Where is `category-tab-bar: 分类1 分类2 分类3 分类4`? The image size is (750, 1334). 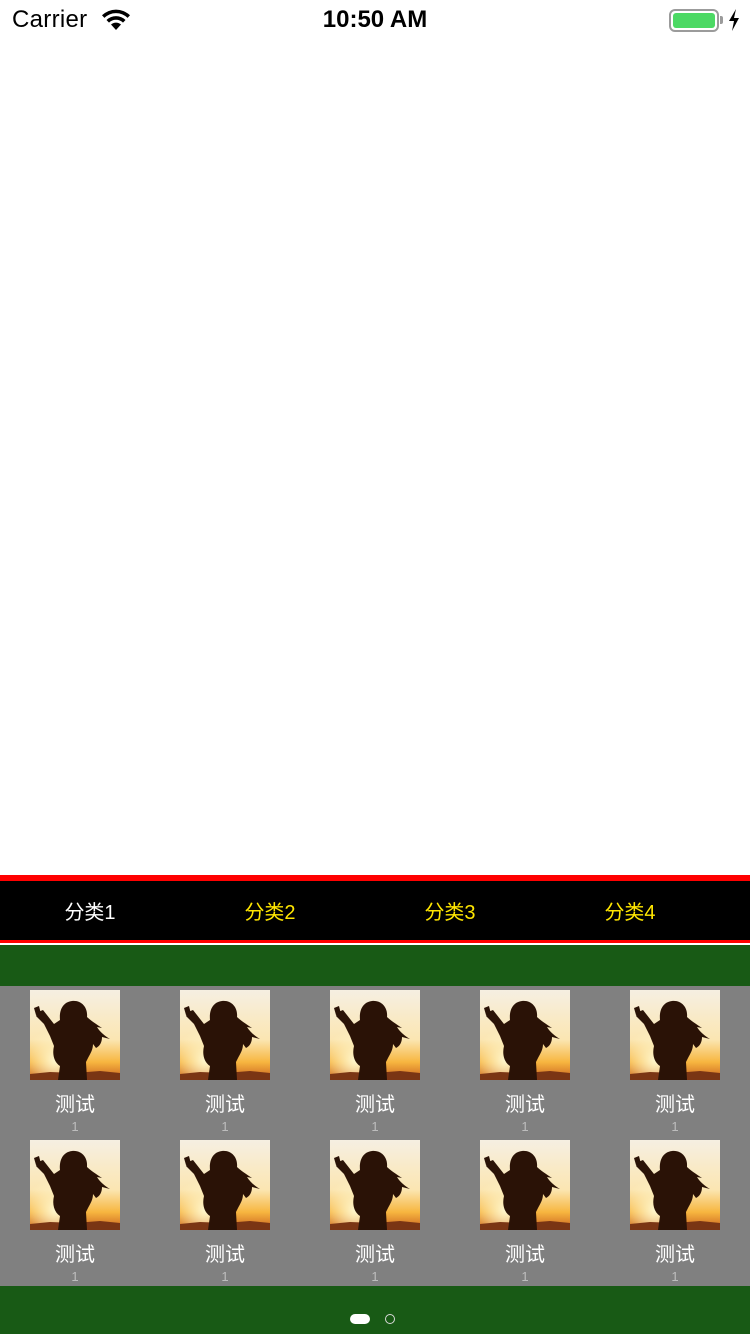 category-tab-bar: 分类1 分类2 分类3 分类4 is located at coordinates (375, 910).